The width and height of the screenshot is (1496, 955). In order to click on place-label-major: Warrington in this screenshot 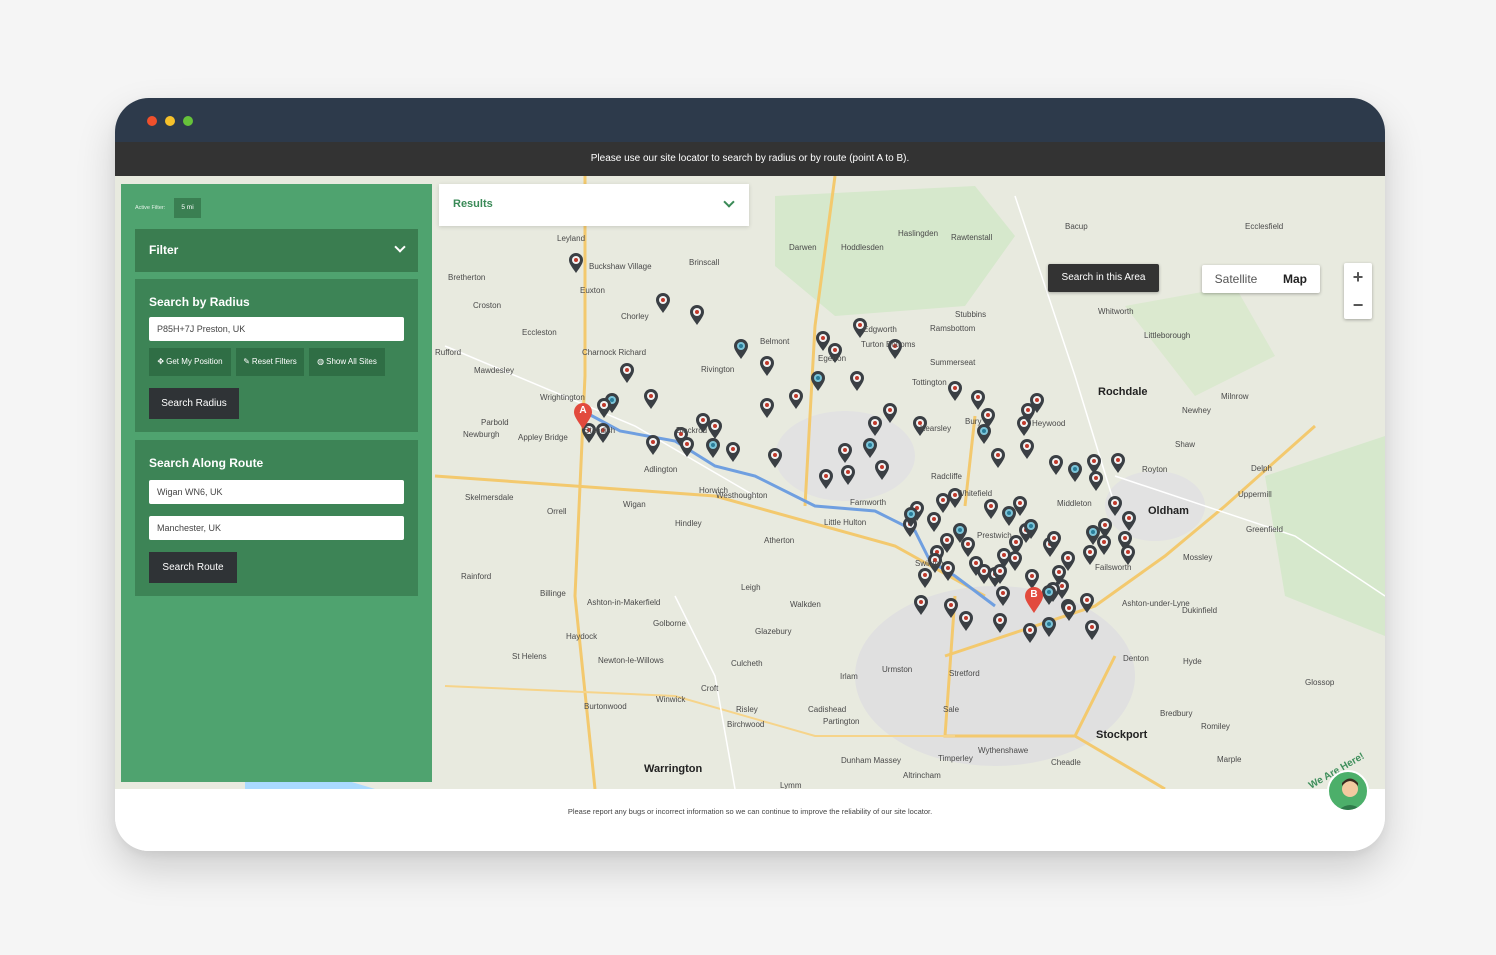, I will do `click(673, 769)`.